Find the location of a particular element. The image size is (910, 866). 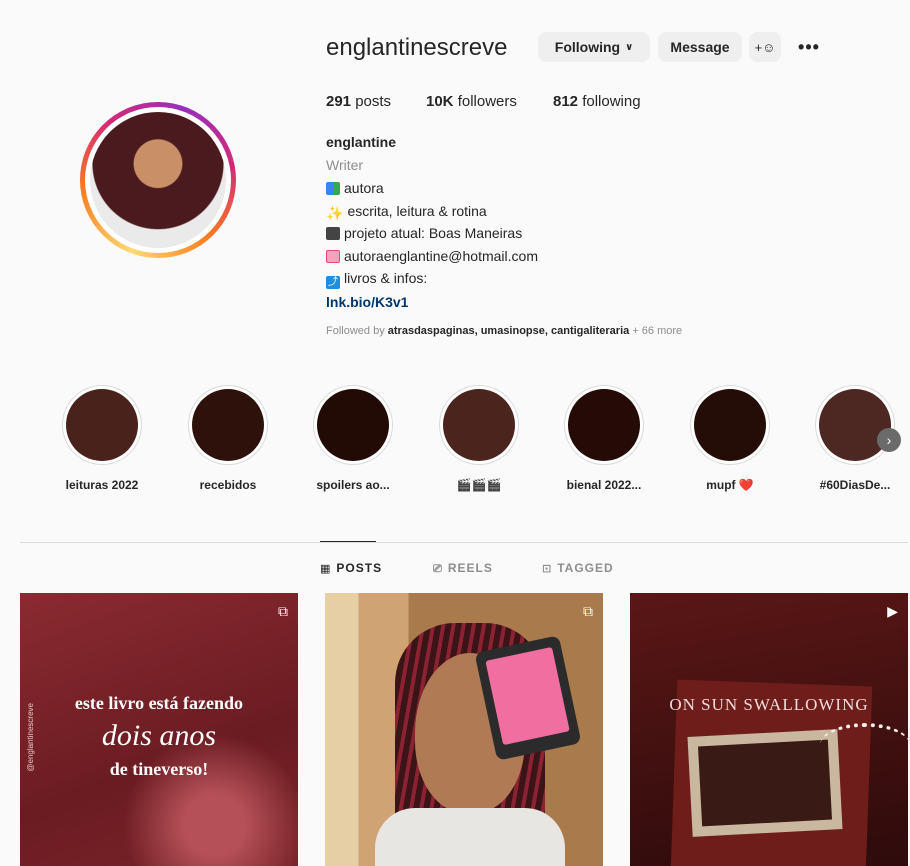

tagged-icon: ⊡ is located at coordinates (547, 569).